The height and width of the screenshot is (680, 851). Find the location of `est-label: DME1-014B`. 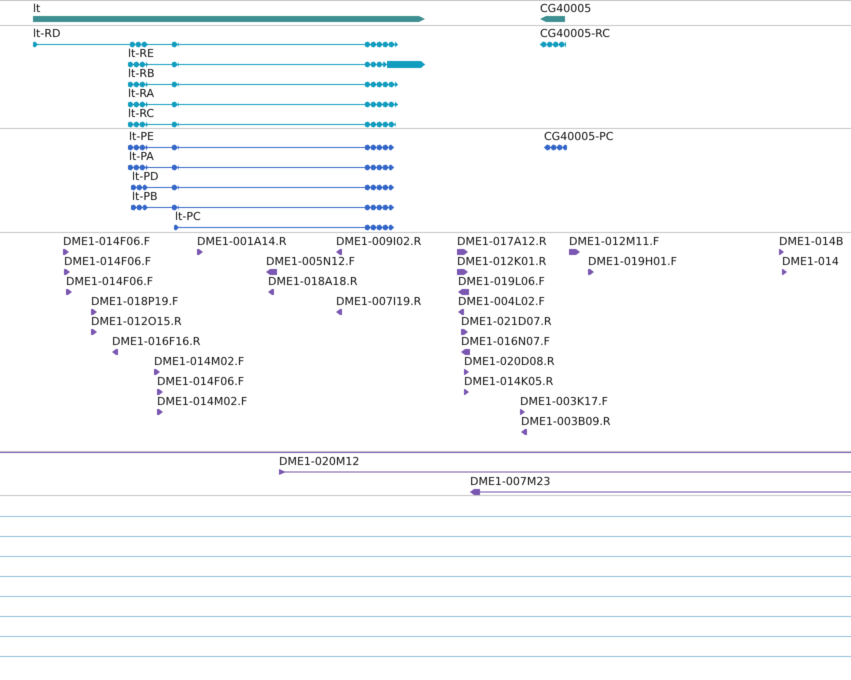

est-label: DME1-014B is located at coordinates (811, 241).